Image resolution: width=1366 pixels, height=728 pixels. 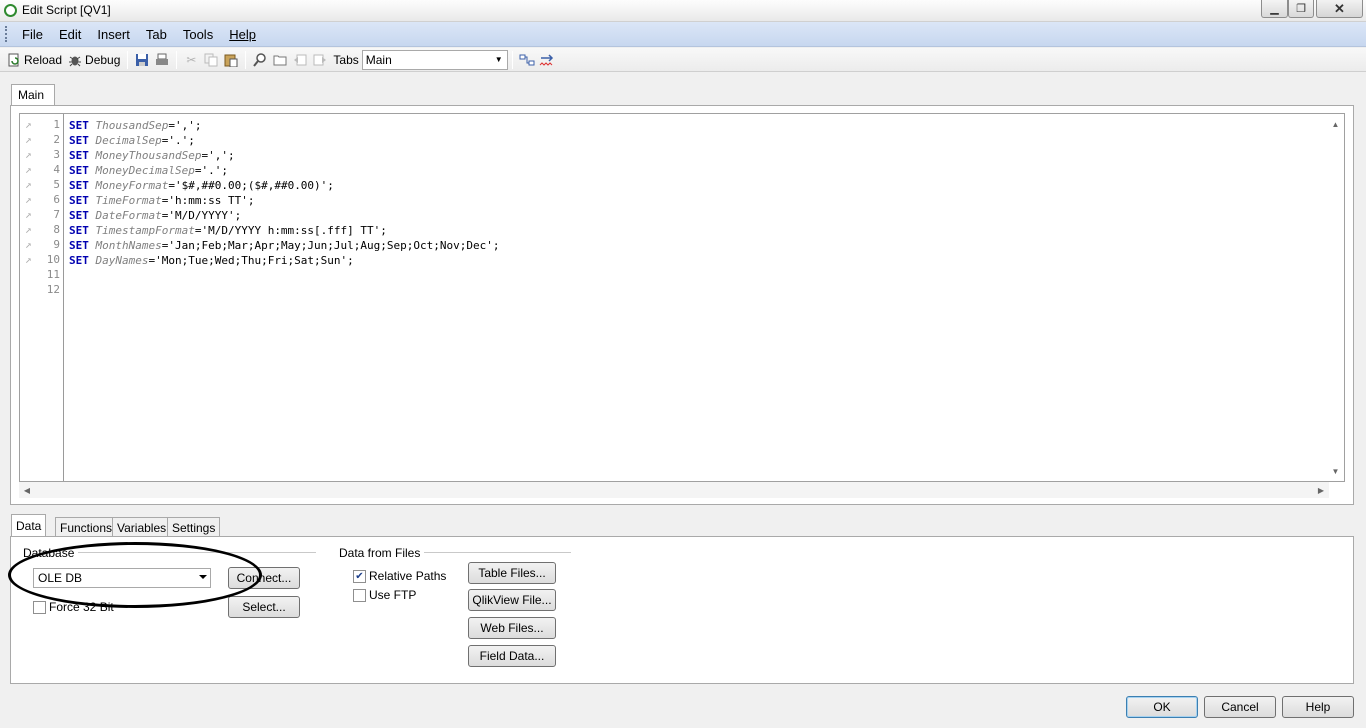 I want to click on debug-button: Debug, so click(x=94, y=60).